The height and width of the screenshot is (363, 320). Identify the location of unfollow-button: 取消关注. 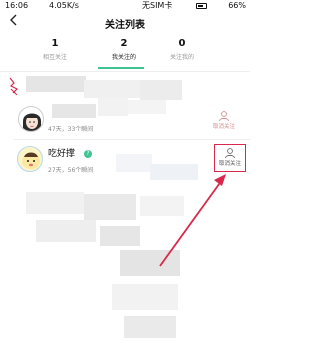
(224, 120).